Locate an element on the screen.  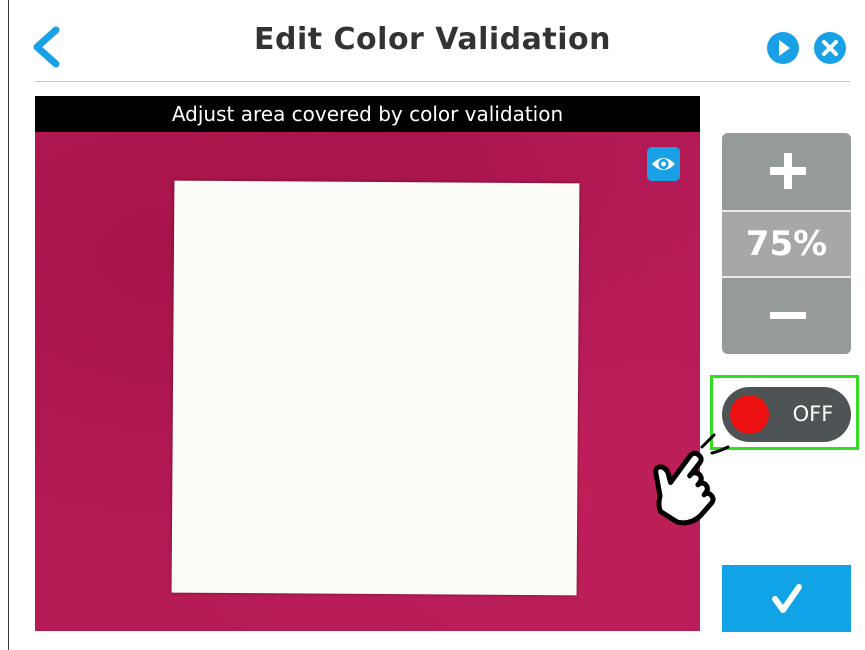
header-bar: Edit Color Validation is located at coordinates (432, 41).